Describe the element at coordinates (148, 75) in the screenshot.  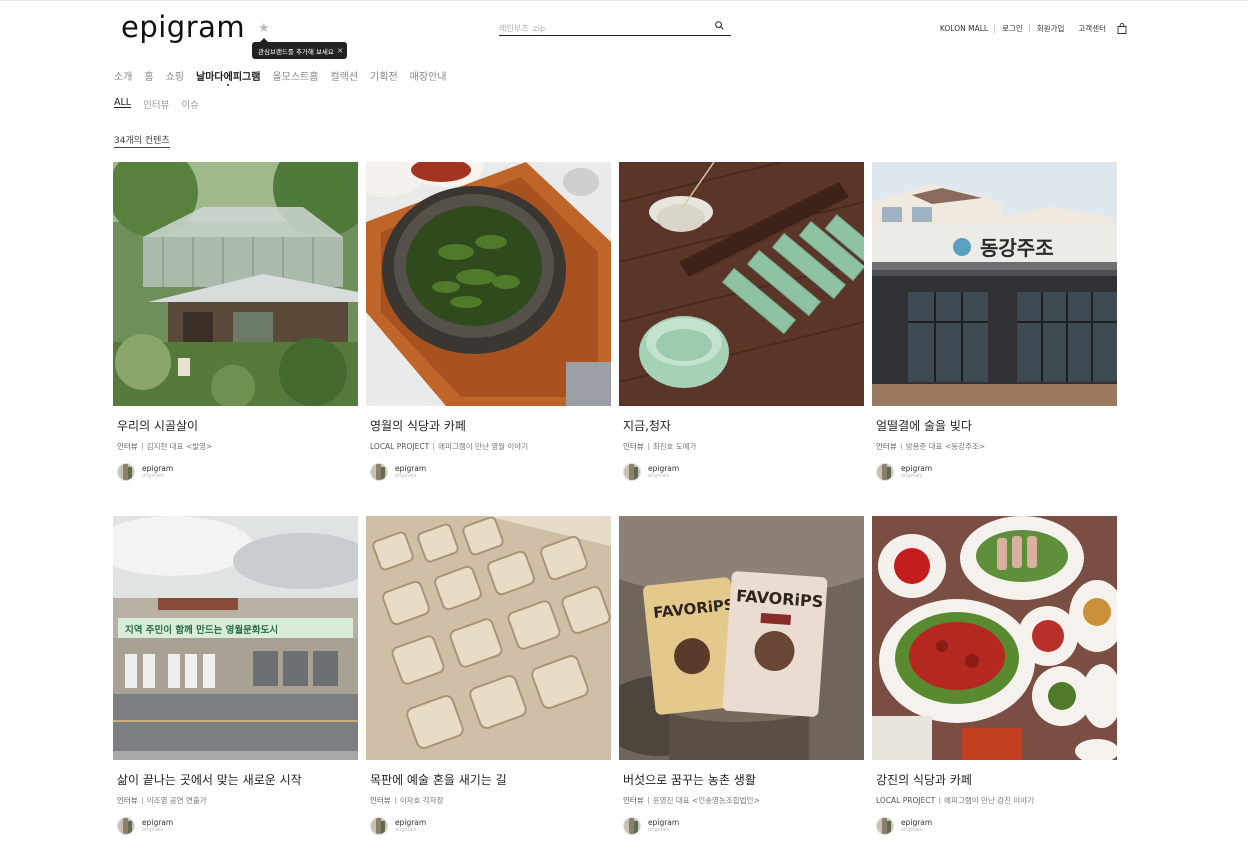
I see `nav-item-home: 홈` at that location.